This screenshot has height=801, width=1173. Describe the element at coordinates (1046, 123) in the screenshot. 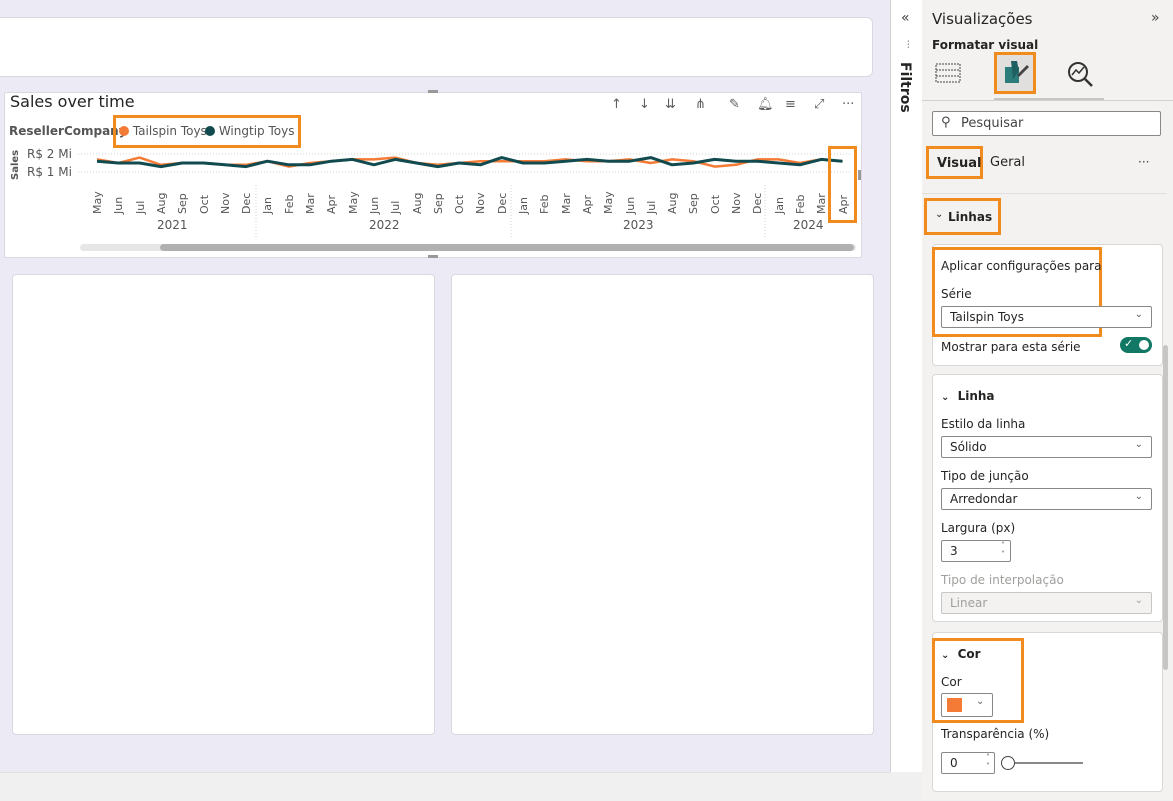

I see `search-input: ⚲ Pesquisar` at that location.